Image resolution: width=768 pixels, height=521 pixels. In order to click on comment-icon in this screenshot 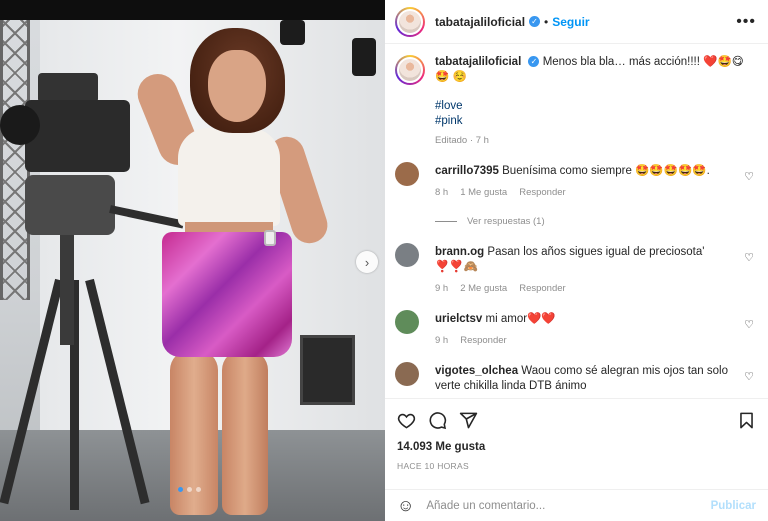, I will do `click(437, 420)`.